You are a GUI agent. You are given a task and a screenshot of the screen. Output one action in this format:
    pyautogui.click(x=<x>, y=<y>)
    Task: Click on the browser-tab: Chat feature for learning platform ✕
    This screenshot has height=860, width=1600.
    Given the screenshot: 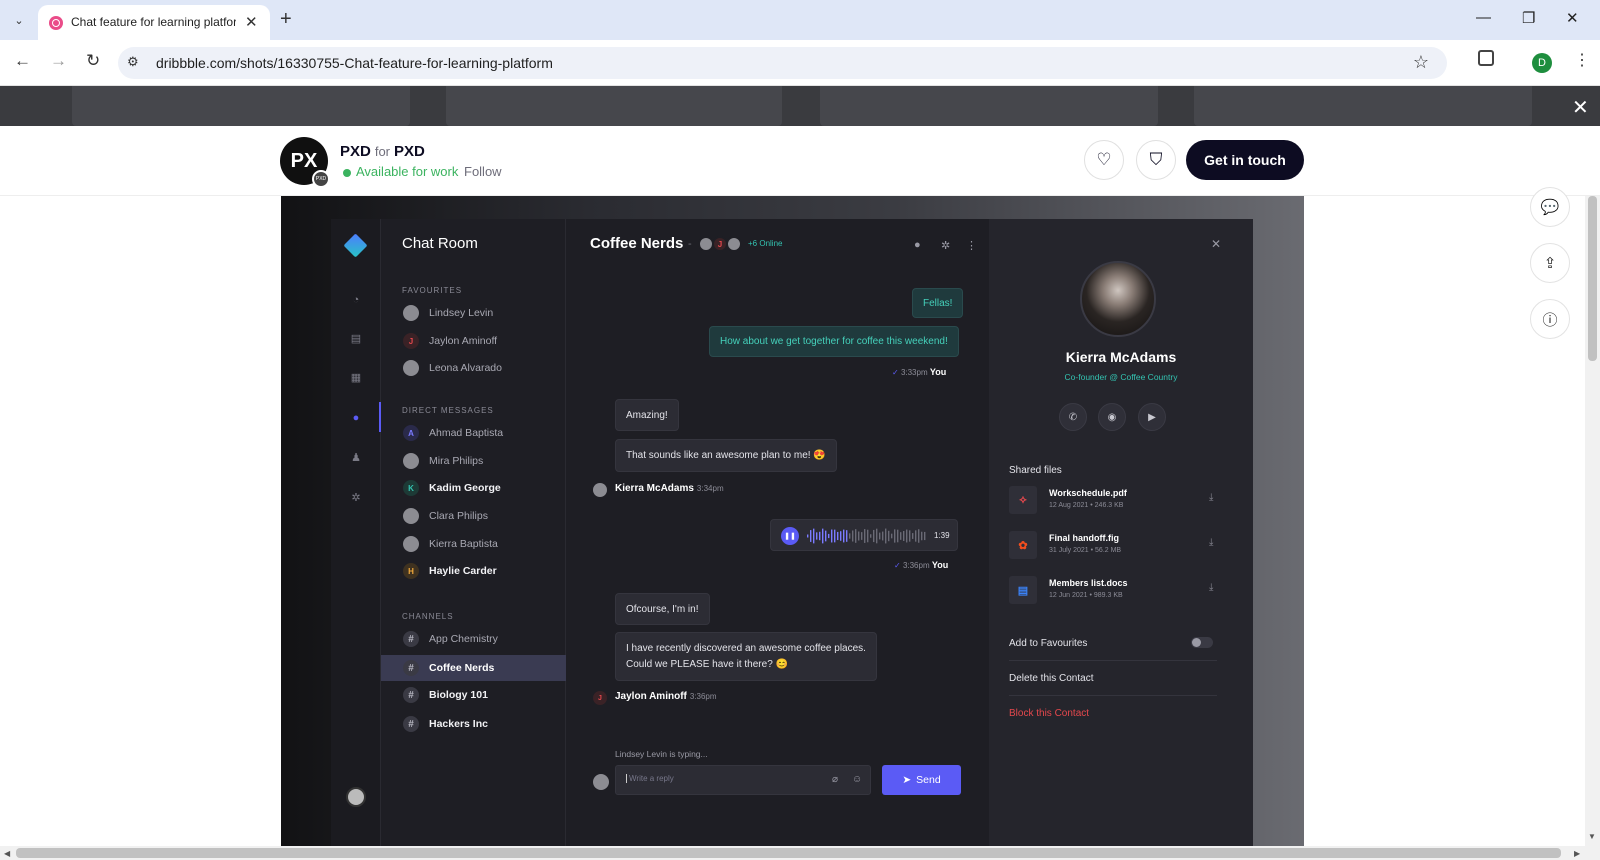 What is the action you would take?
    pyautogui.click(x=154, y=22)
    